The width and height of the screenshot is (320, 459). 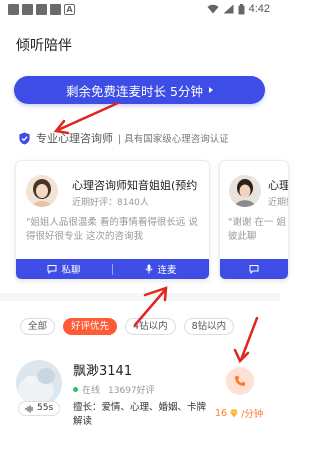 What do you see at coordinates (91, 391) in the screenshot?
I see `online-status: 在线` at bounding box center [91, 391].